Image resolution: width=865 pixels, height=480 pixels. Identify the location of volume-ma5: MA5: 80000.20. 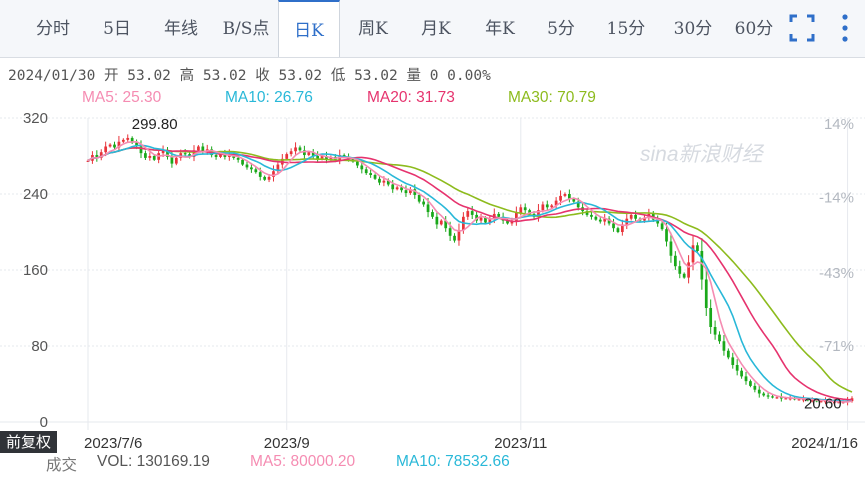
(303, 461).